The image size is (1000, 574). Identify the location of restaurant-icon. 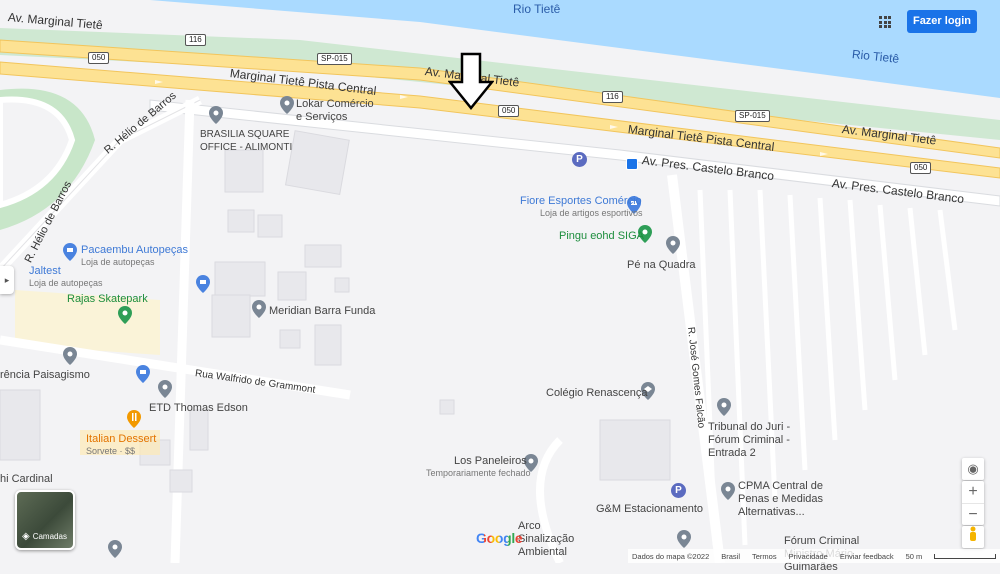
(134, 419).